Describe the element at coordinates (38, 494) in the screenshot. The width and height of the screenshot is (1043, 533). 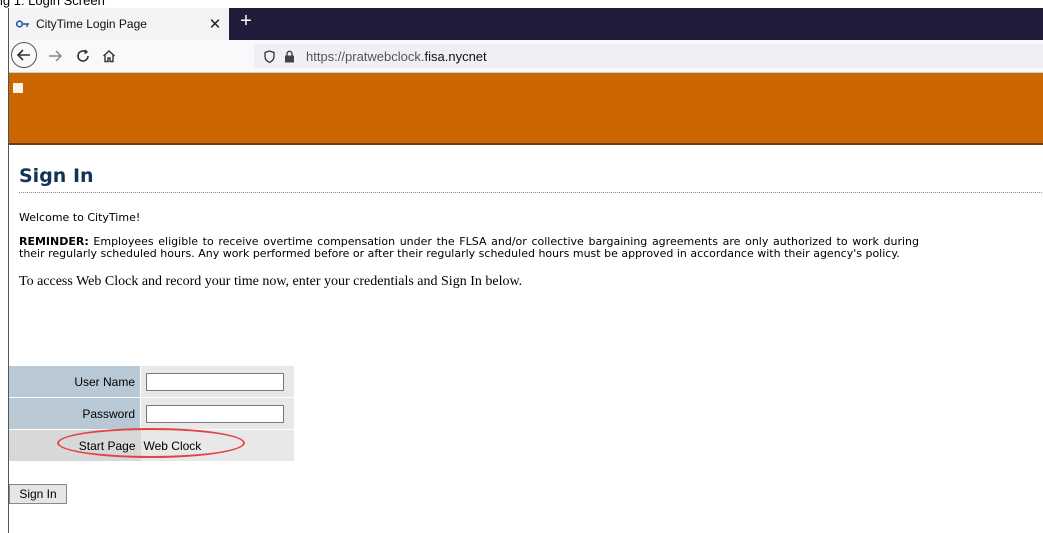
I see `sign-in-button: Sign In` at that location.